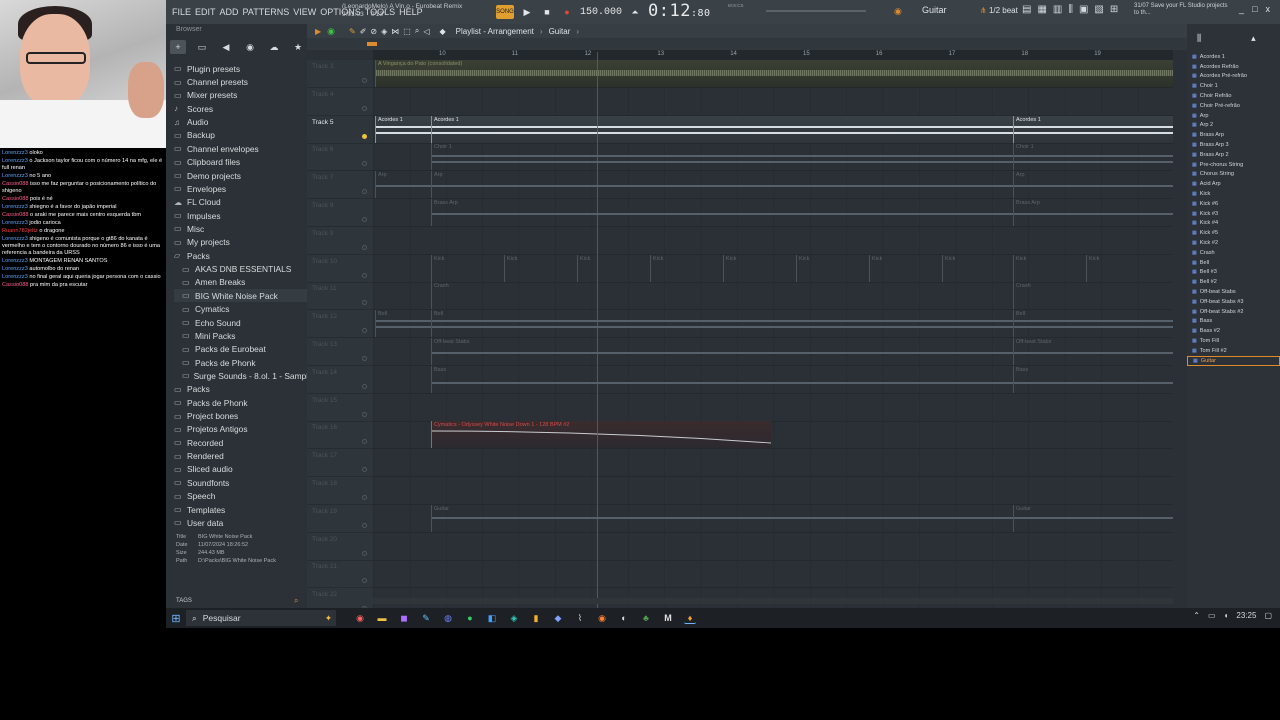  Describe the element at coordinates (1026, 9) in the screenshot. I see `playlist-icon: ▤` at that location.